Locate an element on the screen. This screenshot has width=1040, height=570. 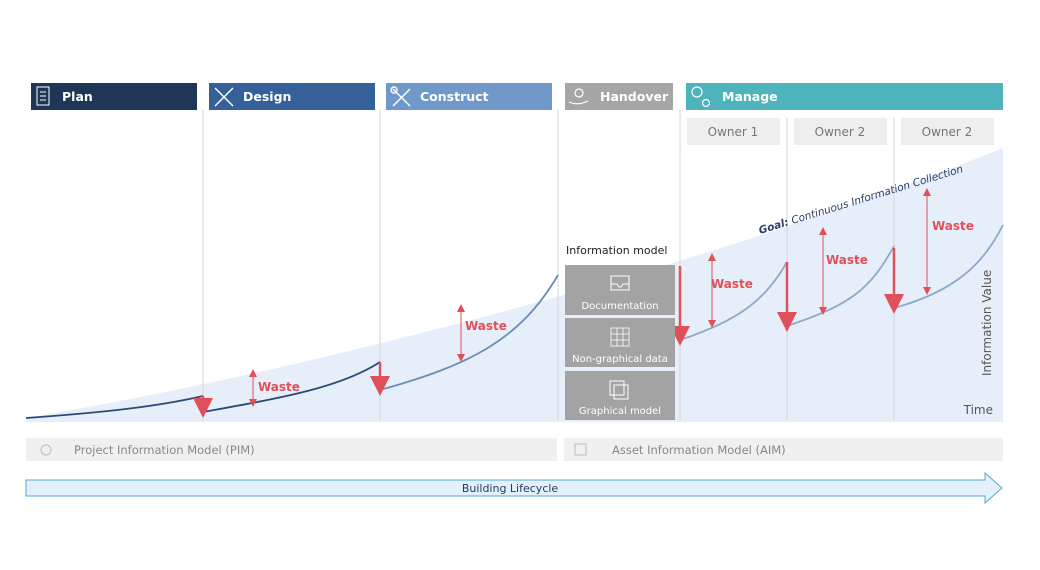
phase-construct: Construct is located at coordinates (469, 96).